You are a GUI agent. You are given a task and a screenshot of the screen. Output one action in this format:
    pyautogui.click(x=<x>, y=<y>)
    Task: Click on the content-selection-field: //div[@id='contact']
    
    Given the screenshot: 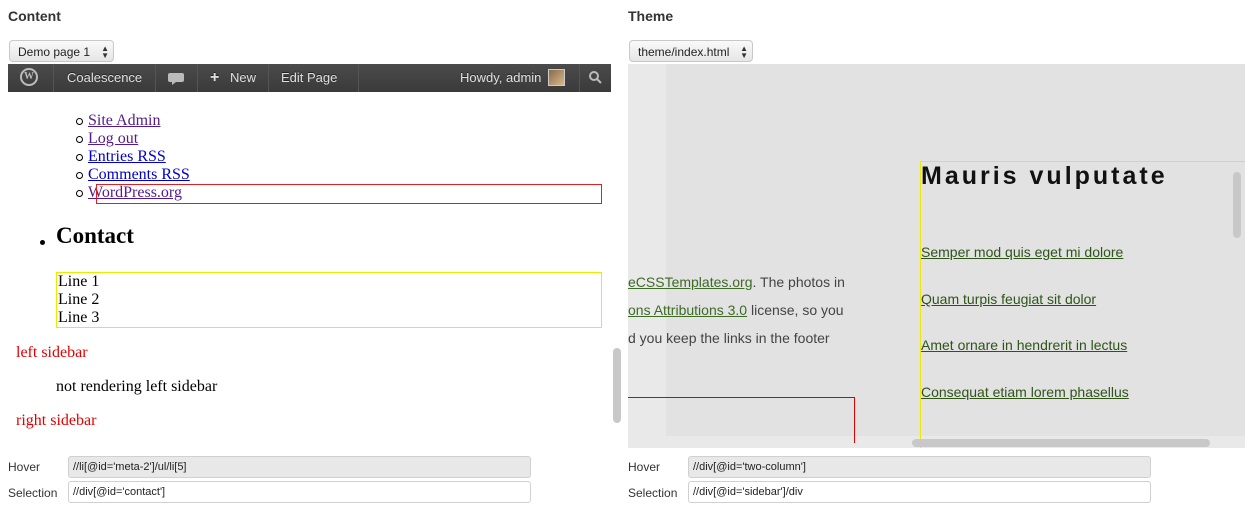 What is the action you would take?
    pyautogui.click(x=299, y=492)
    